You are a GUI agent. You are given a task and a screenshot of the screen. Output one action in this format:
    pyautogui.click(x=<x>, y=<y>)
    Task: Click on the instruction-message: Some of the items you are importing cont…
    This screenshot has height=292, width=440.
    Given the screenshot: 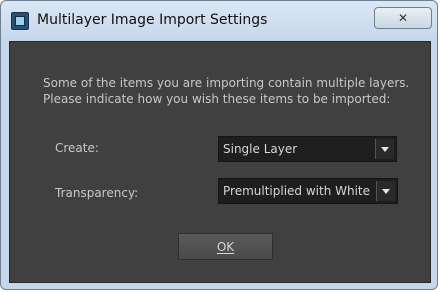 What is the action you would take?
    pyautogui.click(x=235, y=91)
    